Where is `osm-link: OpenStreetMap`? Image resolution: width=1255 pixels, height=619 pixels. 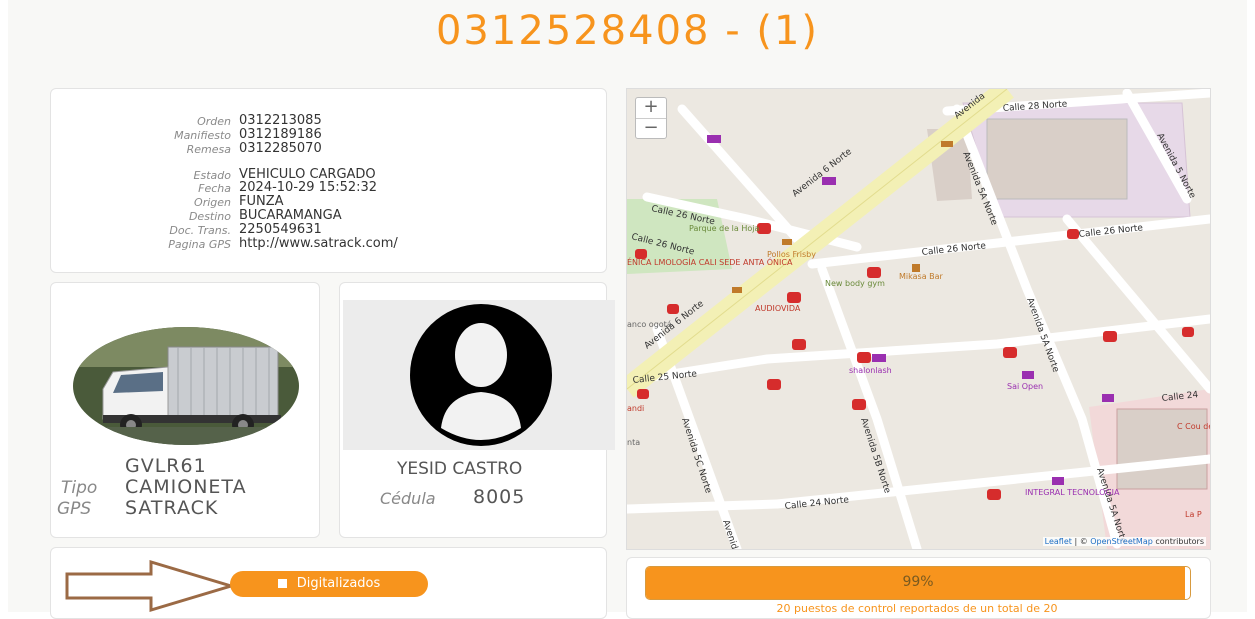 osm-link: OpenStreetMap is located at coordinates (1121, 541).